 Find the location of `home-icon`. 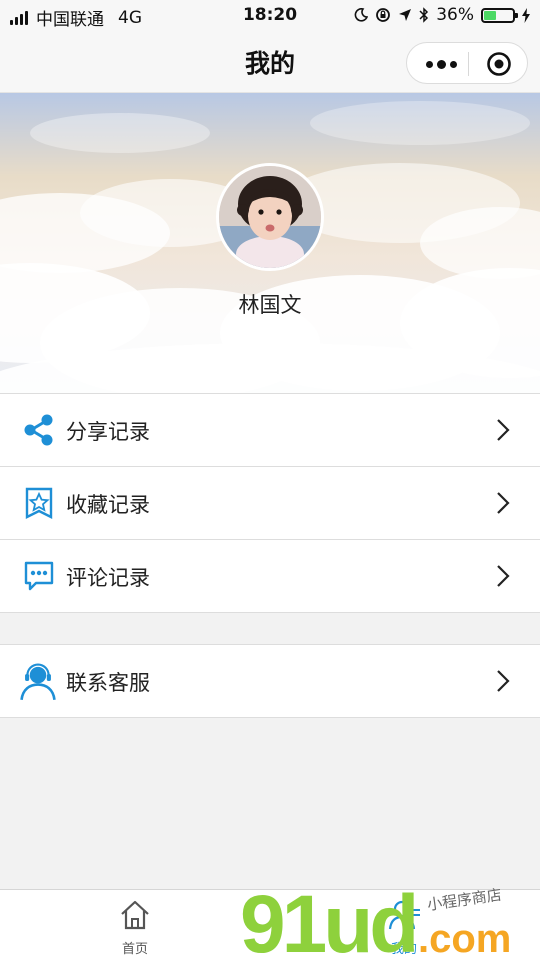

home-icon is located at coordinates (135, 915).